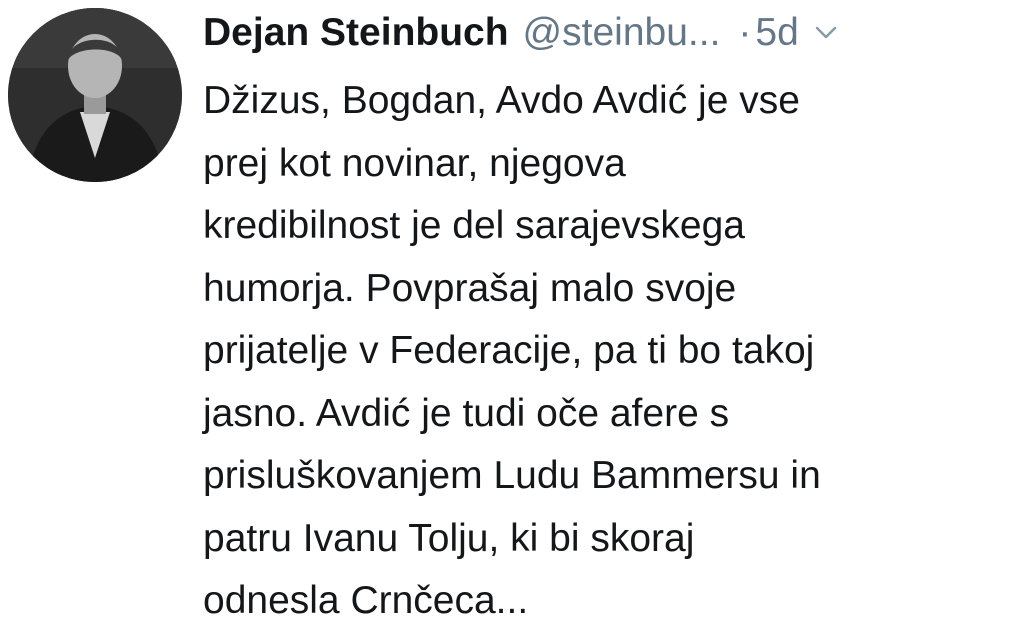 The image size is (1024, 641). What do you see at coordinates (826, 33) in the screenshot?
I see `chevron-down-icon` at bounding box center [826, 33].